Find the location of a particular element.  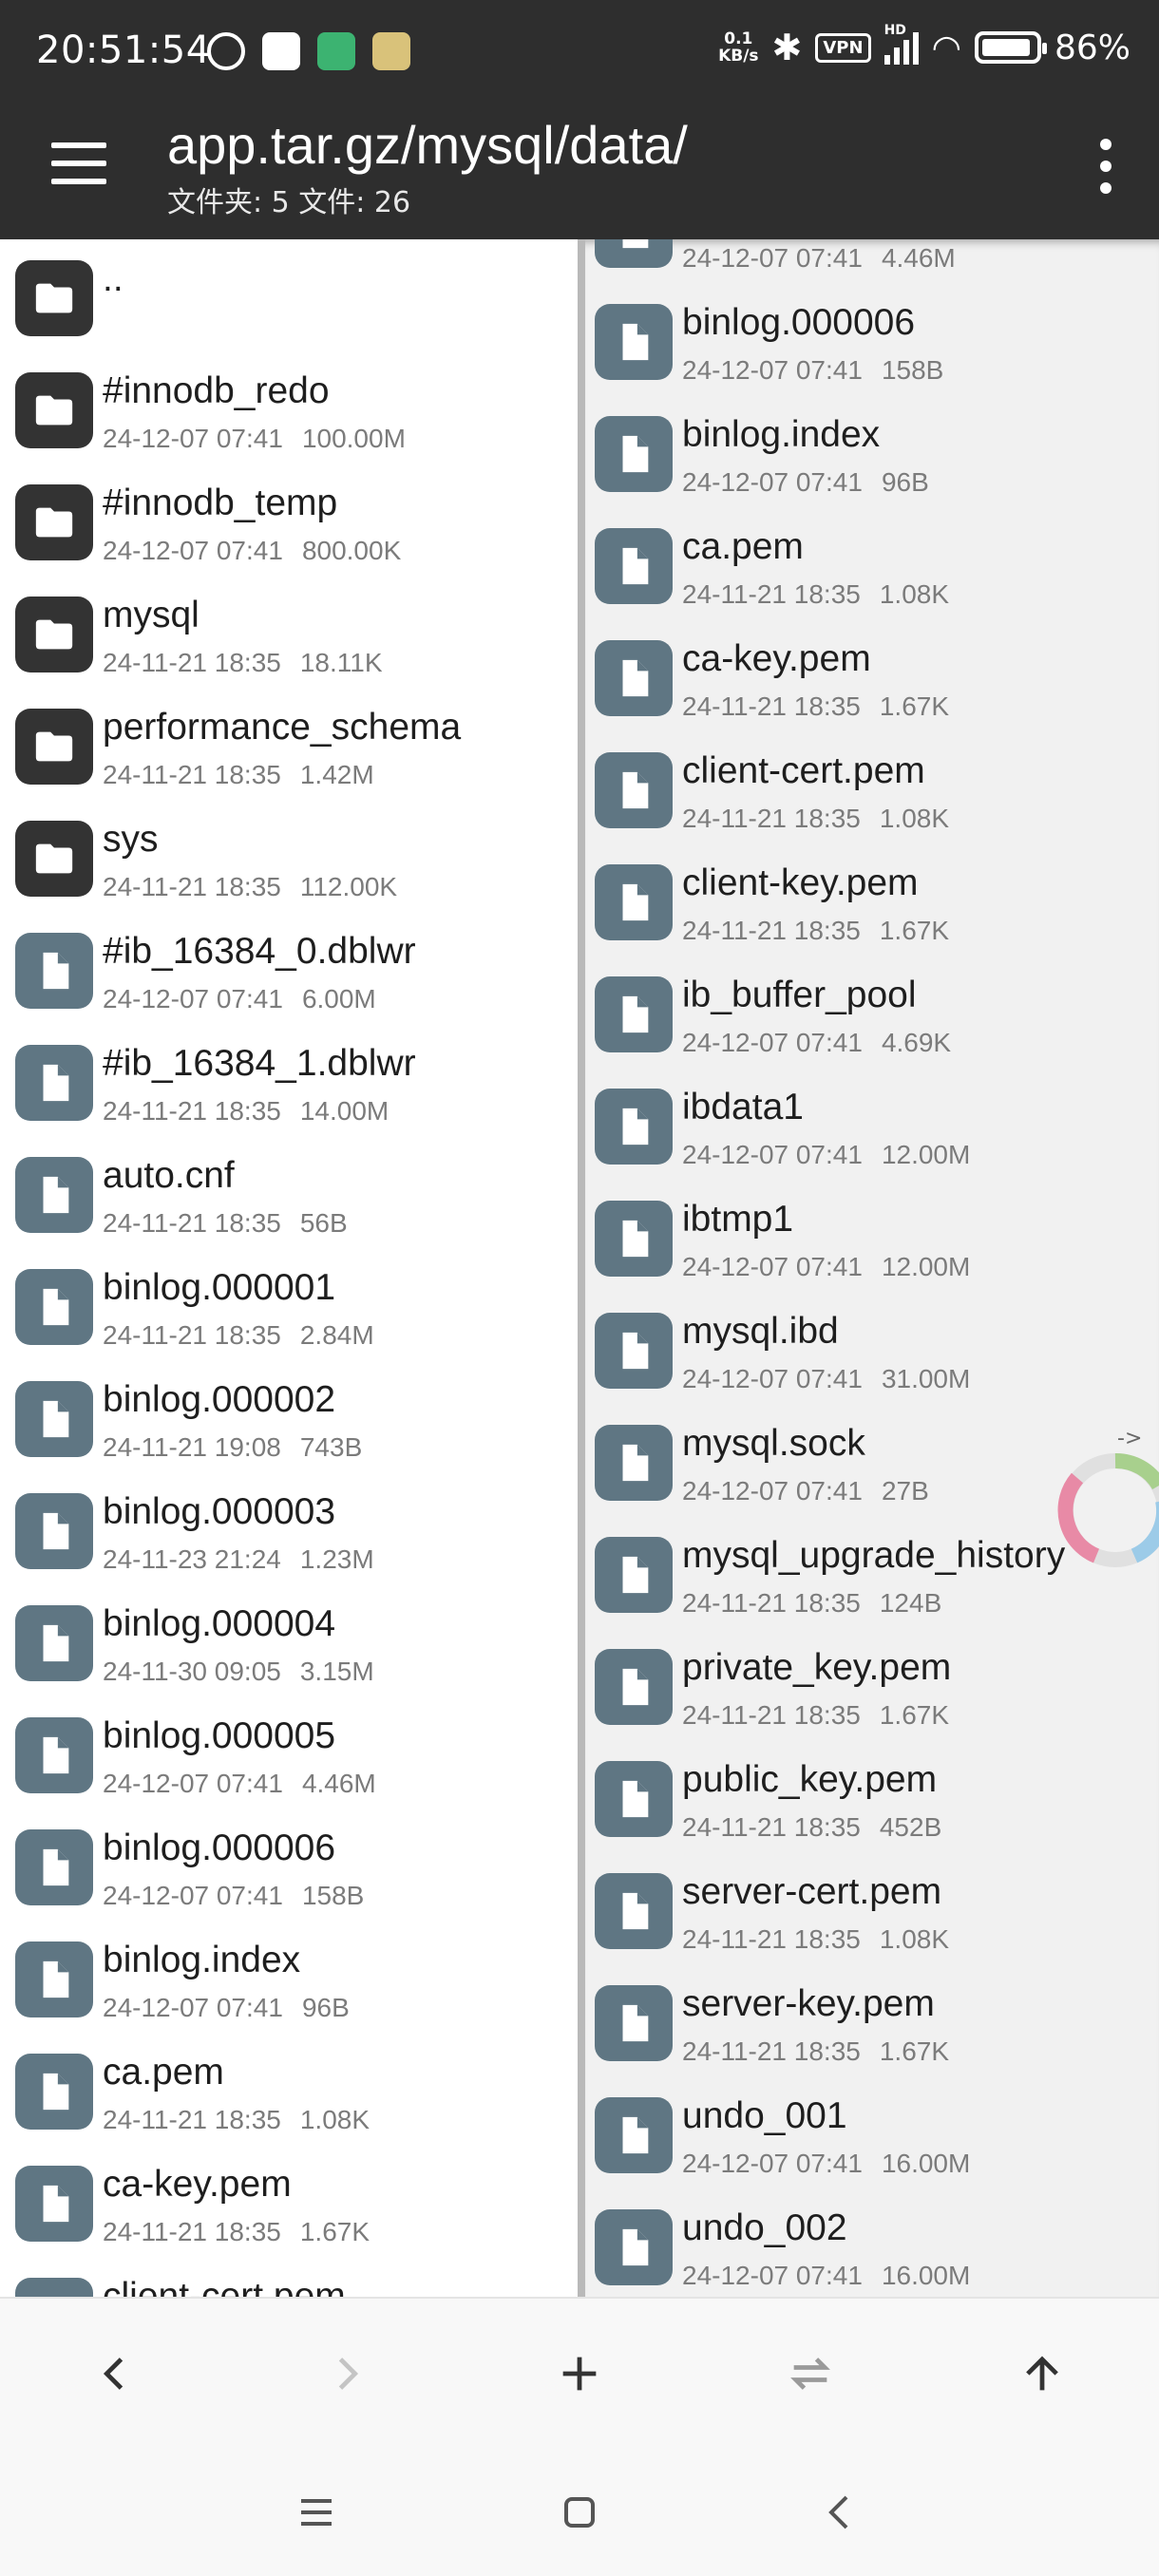

floating-ring-widget is located at coordinates (1104, 1510).